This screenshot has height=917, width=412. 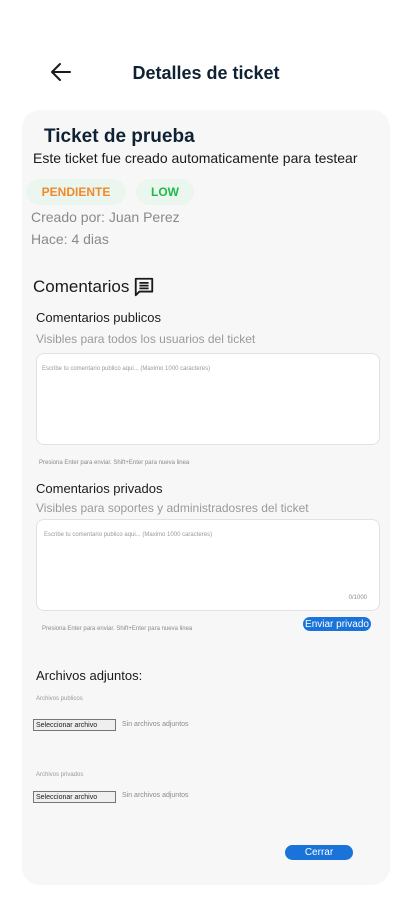 What do you see at coordinates (74, 797) in the screenshot?
I see `select-private-file-button: Seleccionar archivo` at bounding box center [74, 797].